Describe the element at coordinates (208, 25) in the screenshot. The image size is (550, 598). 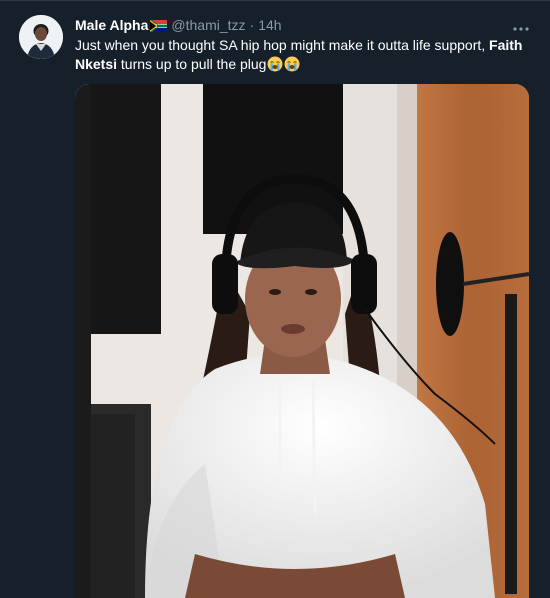
I see `user-handle: @thami_tzz` at that location.